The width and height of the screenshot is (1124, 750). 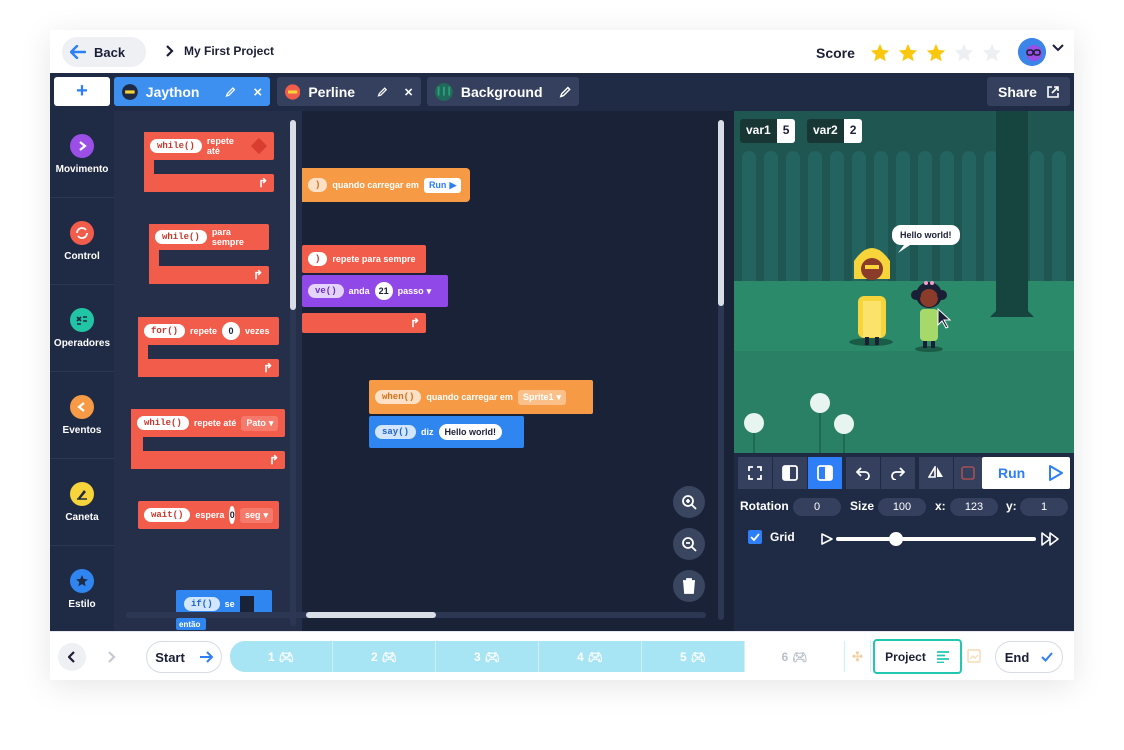 I want to click on project-button: Project, so click(x=917, y=656).